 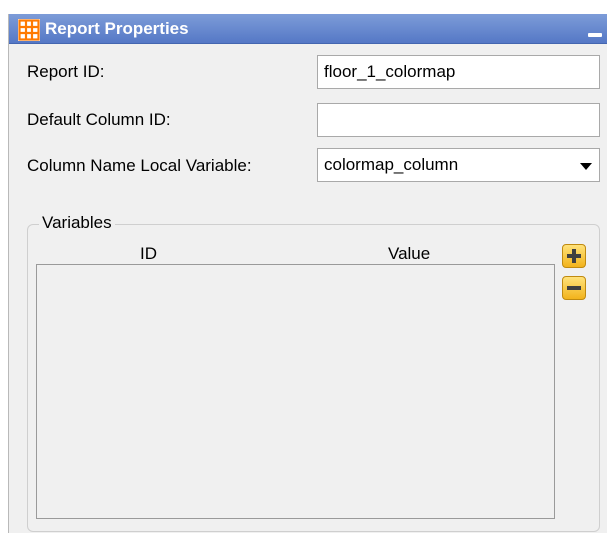 I want to click on column-name-var-combo: colormap_column, so click(x=458, y=165).